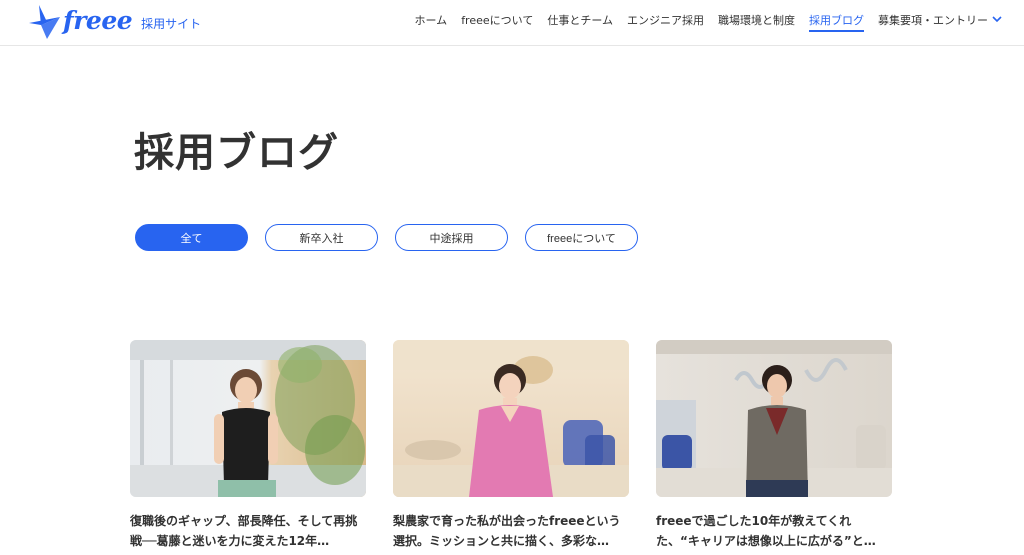  What do you see at coordinates (497, 21) in the screenshot?
I see `nav-item-about-freee: freeeについて` at bounding box center [497, 21].